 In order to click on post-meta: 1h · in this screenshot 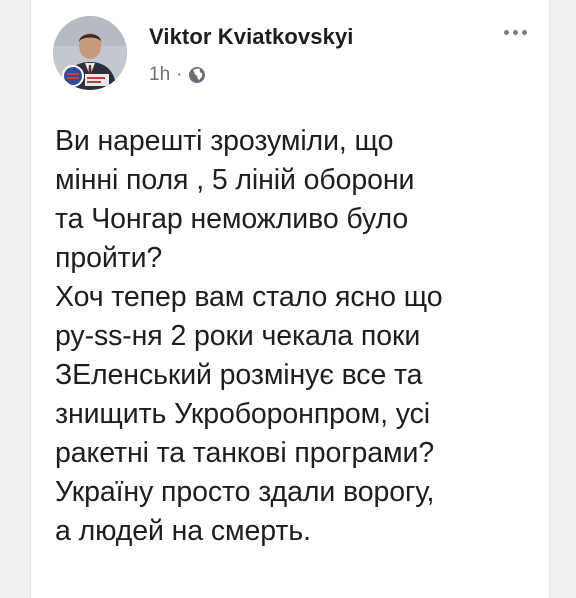, I will do `click(177, 75)`.